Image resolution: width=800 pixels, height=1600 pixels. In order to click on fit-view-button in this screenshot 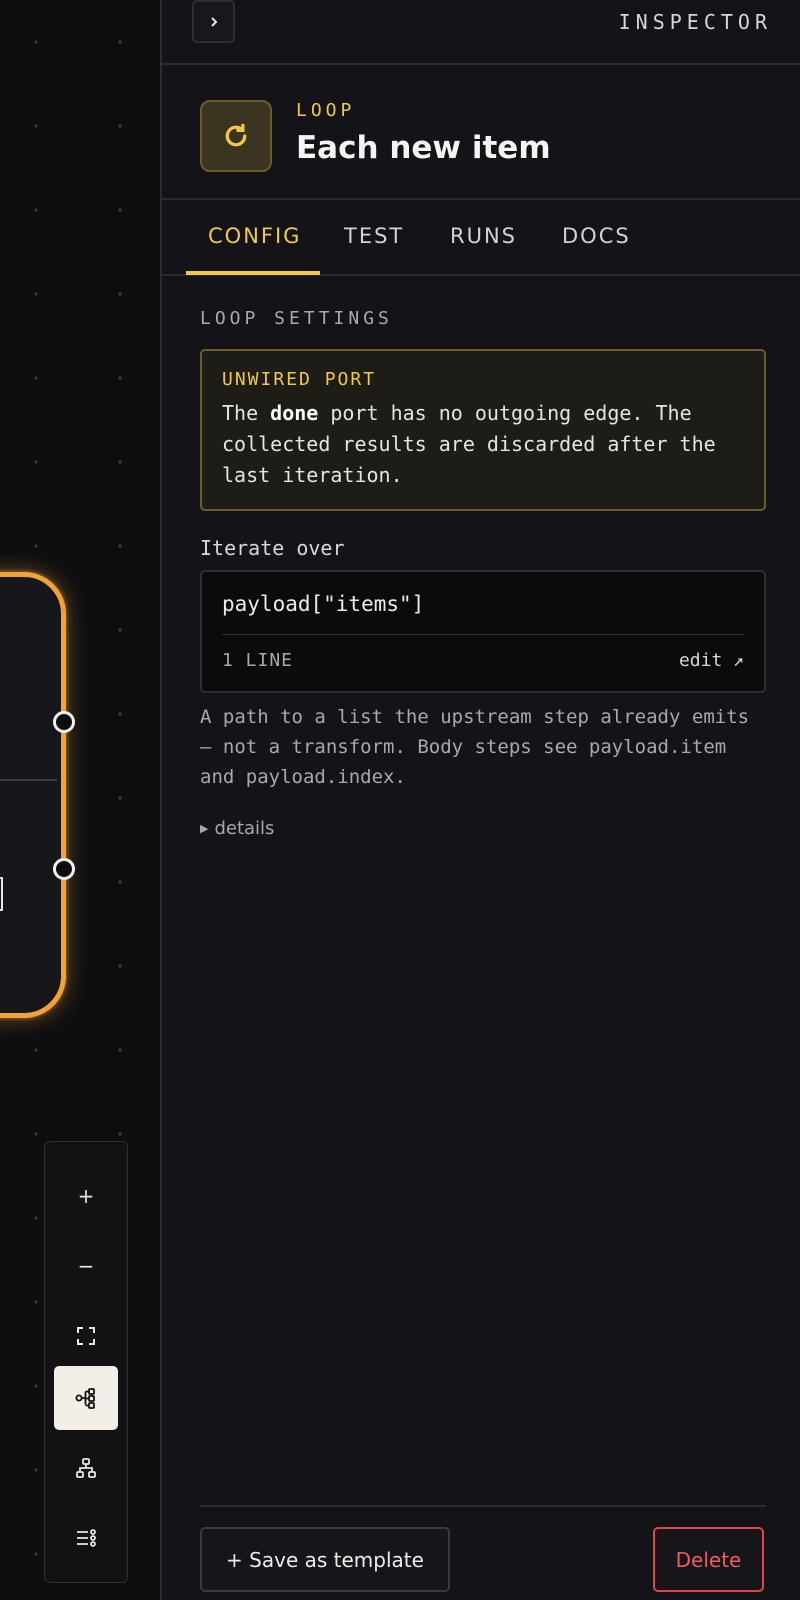, I will do `click(86, 1336)`.